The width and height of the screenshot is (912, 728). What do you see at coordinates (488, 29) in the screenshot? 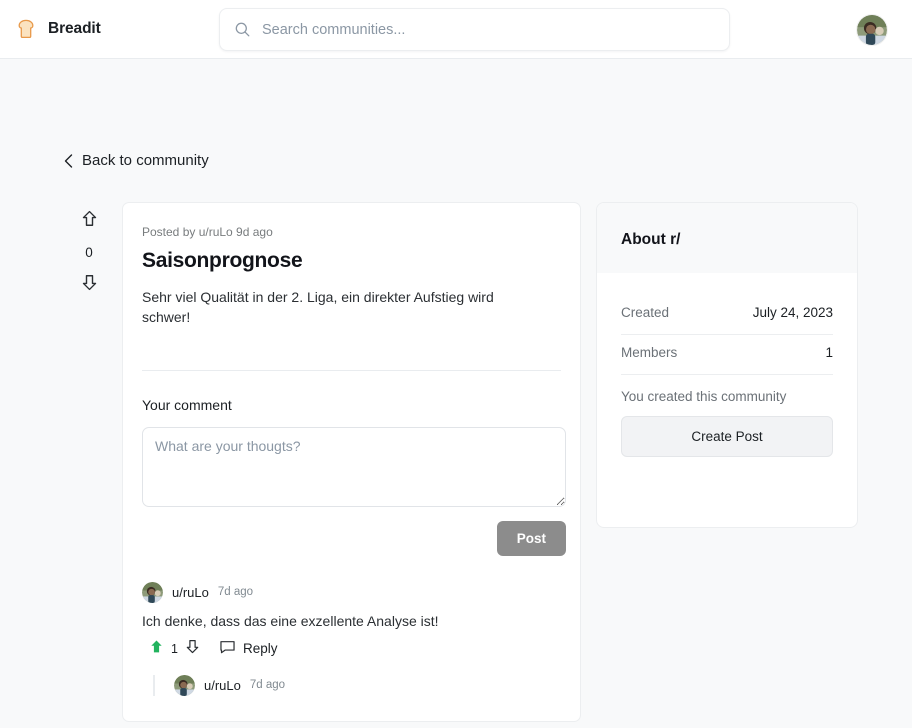
I see `search-input` at bounding box center [488, 29].